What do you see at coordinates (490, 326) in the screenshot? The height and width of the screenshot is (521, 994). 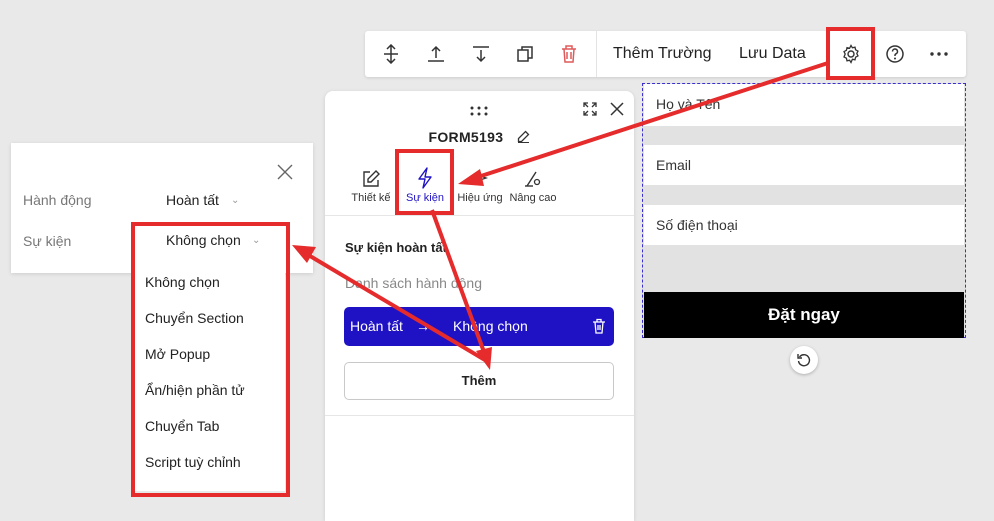 I see `action-value: Không chọn` at bounding box center [490, 326].